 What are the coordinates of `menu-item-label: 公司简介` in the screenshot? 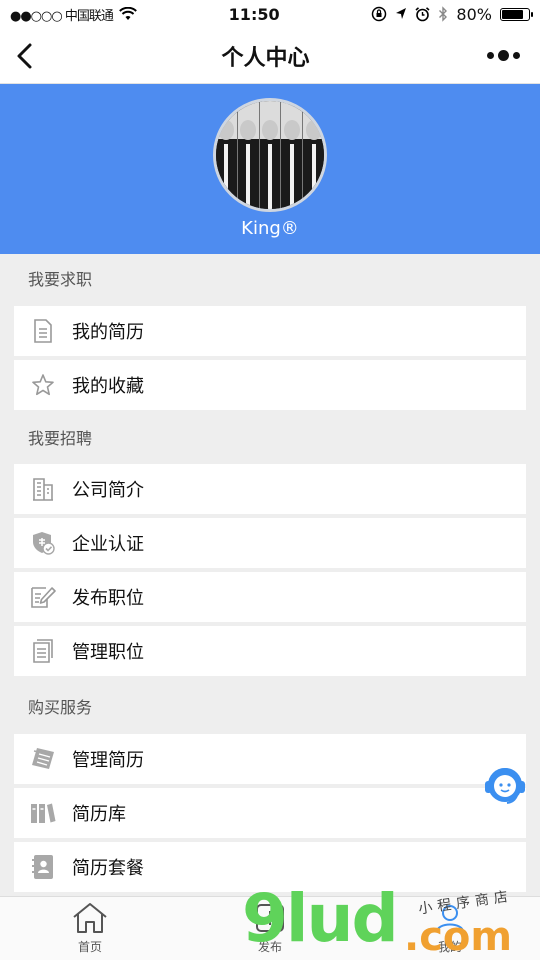 It's located at (108, 490).